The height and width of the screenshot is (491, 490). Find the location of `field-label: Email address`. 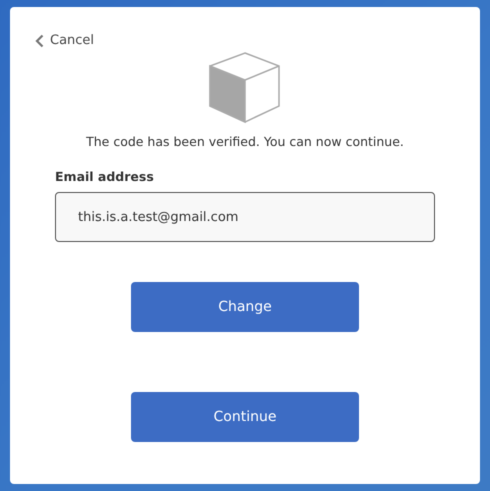

field-label: Email address is located at coordinates (105, 176).